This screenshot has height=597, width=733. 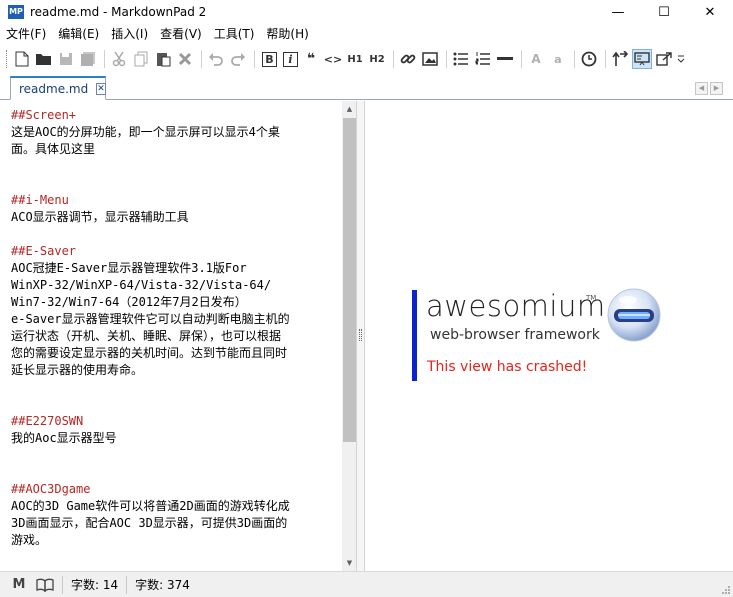 I want to click on paste-icon, so click(x=163, y=59).